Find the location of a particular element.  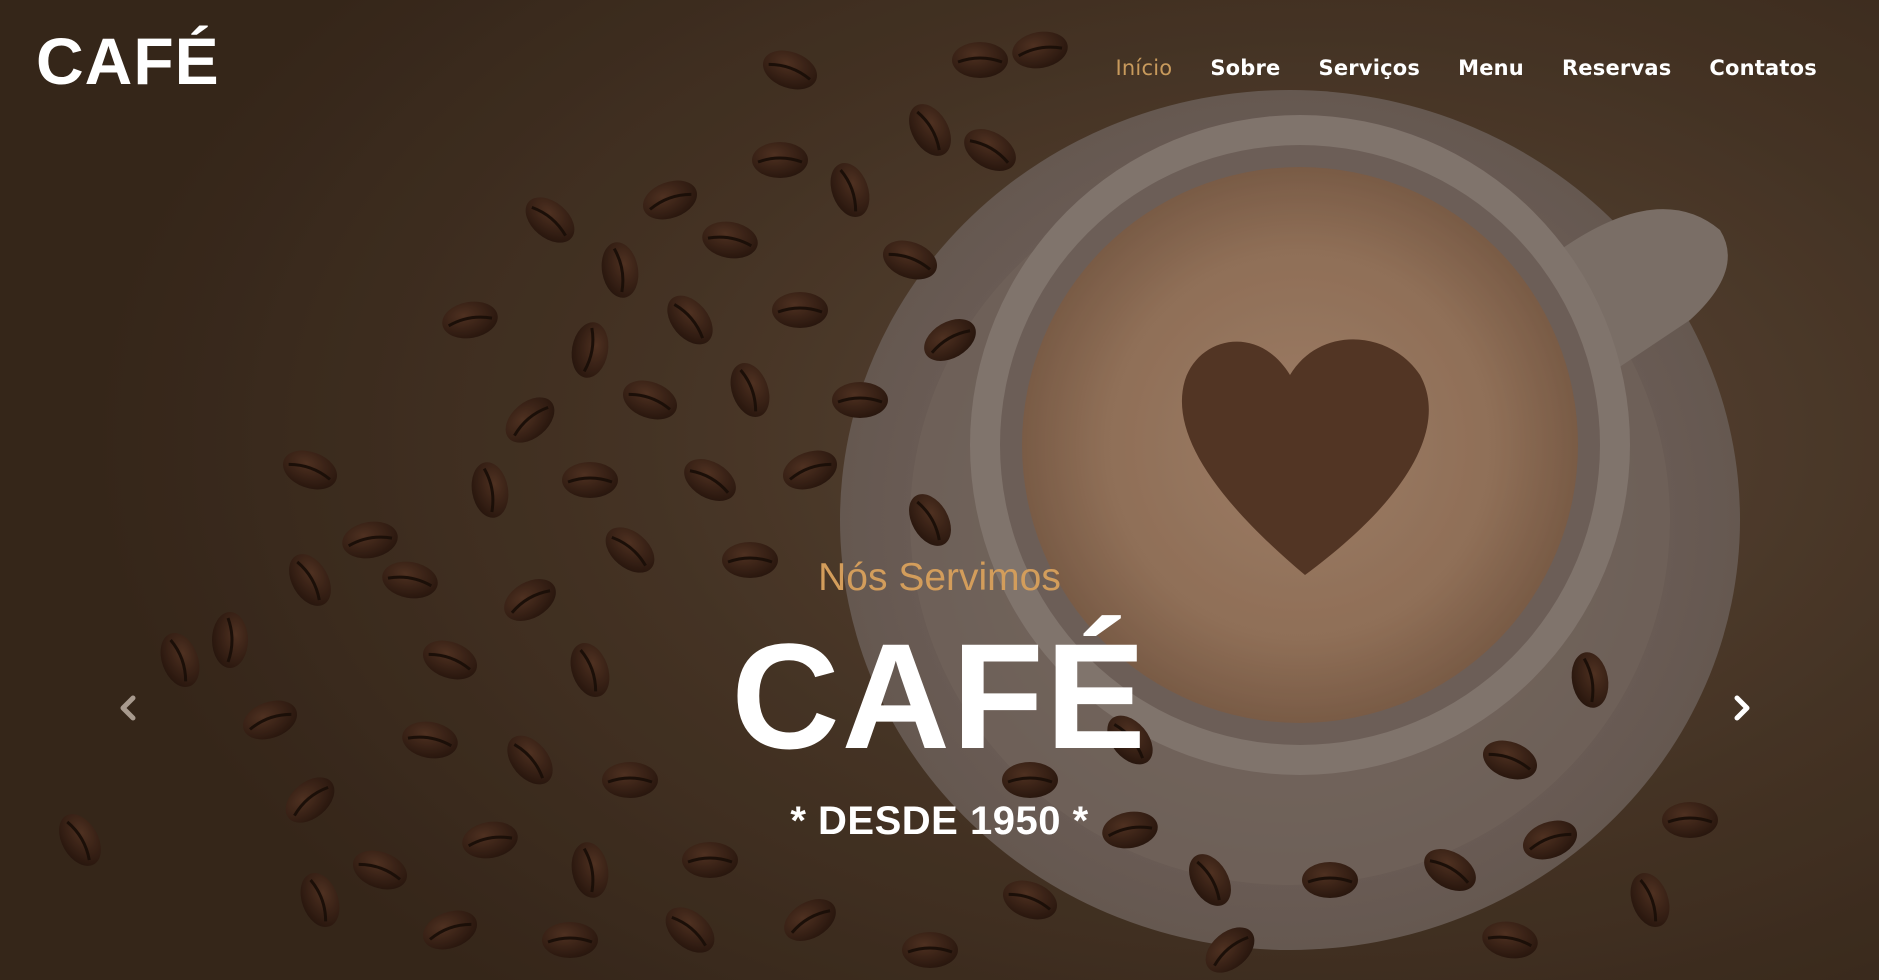

nav-item-menu: Menu is located at coordinates (1491, 68).